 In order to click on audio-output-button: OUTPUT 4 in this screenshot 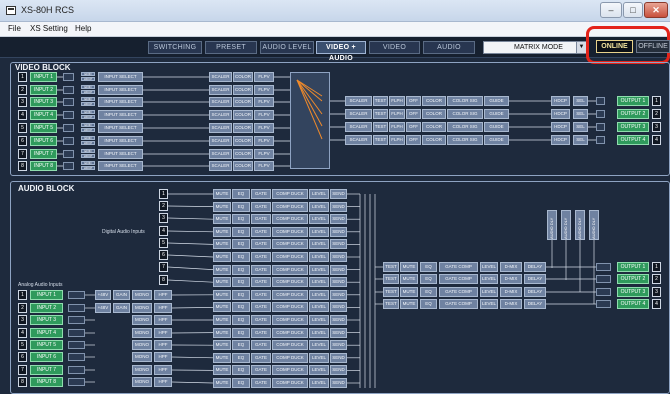, I will do `click(633, 304)`.